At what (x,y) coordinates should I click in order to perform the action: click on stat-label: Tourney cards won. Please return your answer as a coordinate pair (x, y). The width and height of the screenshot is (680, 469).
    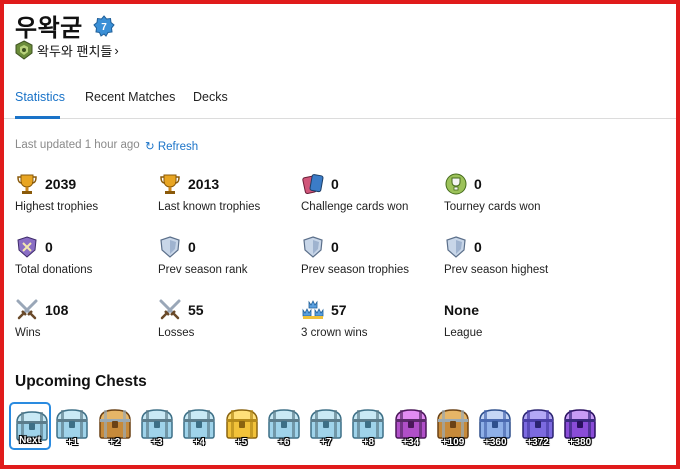
    Looking at the image, I should click on (492, 207).